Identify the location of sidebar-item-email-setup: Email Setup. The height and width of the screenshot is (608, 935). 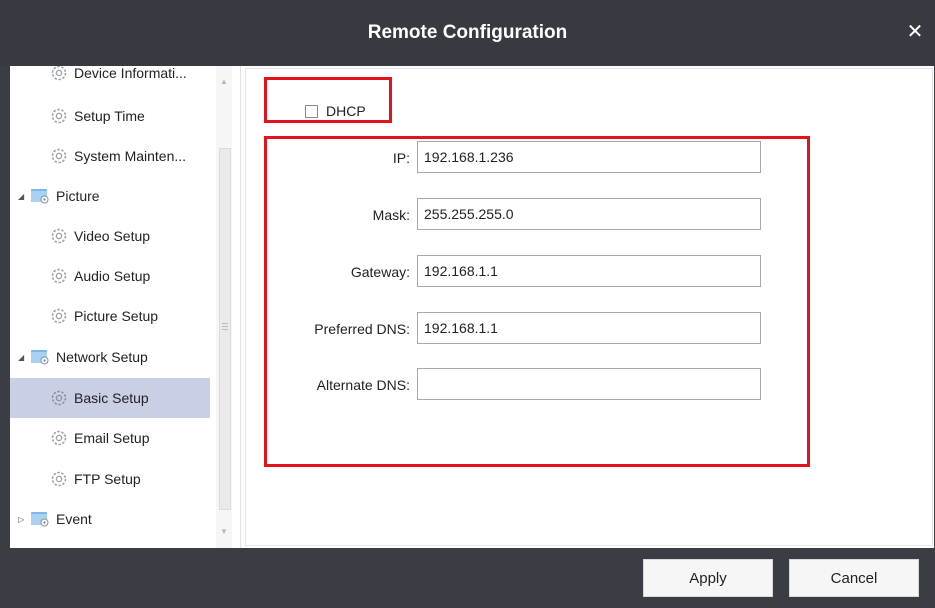
(145, 438).